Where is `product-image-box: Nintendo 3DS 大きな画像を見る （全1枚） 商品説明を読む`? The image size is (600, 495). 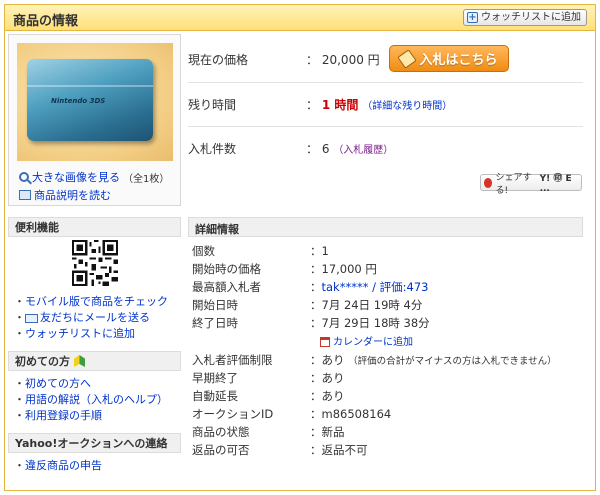 product-image-box: Nintendo 3DS 大きな画像を見る （全1枚） 商品説明を読む is located at coordinates (94, 120).